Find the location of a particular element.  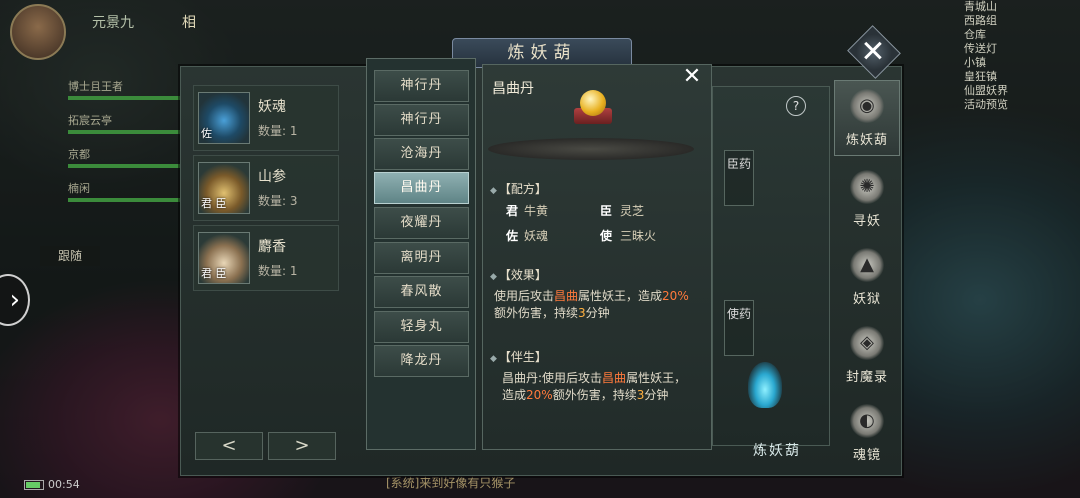

inventory-item: 君 臣 麝香 数量: 1 is located at coordinates (266, 258).